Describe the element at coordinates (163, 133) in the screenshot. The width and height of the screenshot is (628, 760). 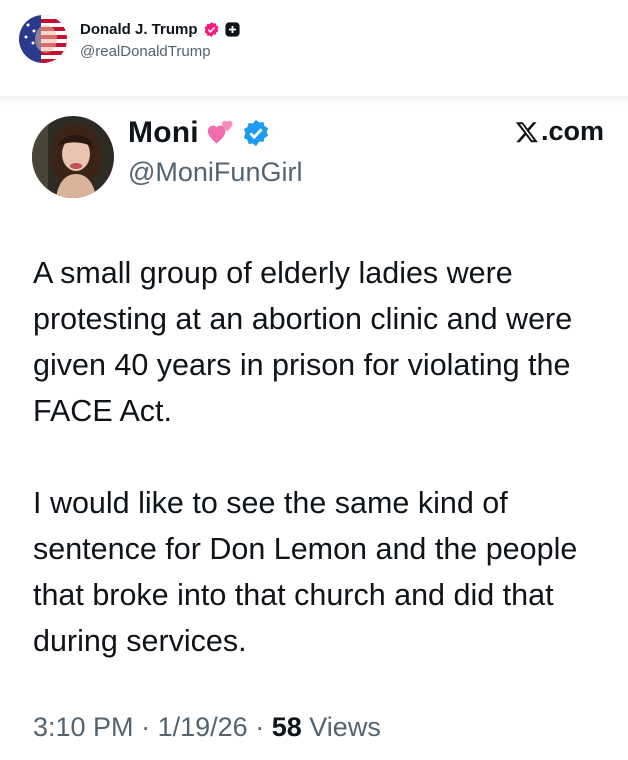
I see `quoted-author-name: Moni` at that location.